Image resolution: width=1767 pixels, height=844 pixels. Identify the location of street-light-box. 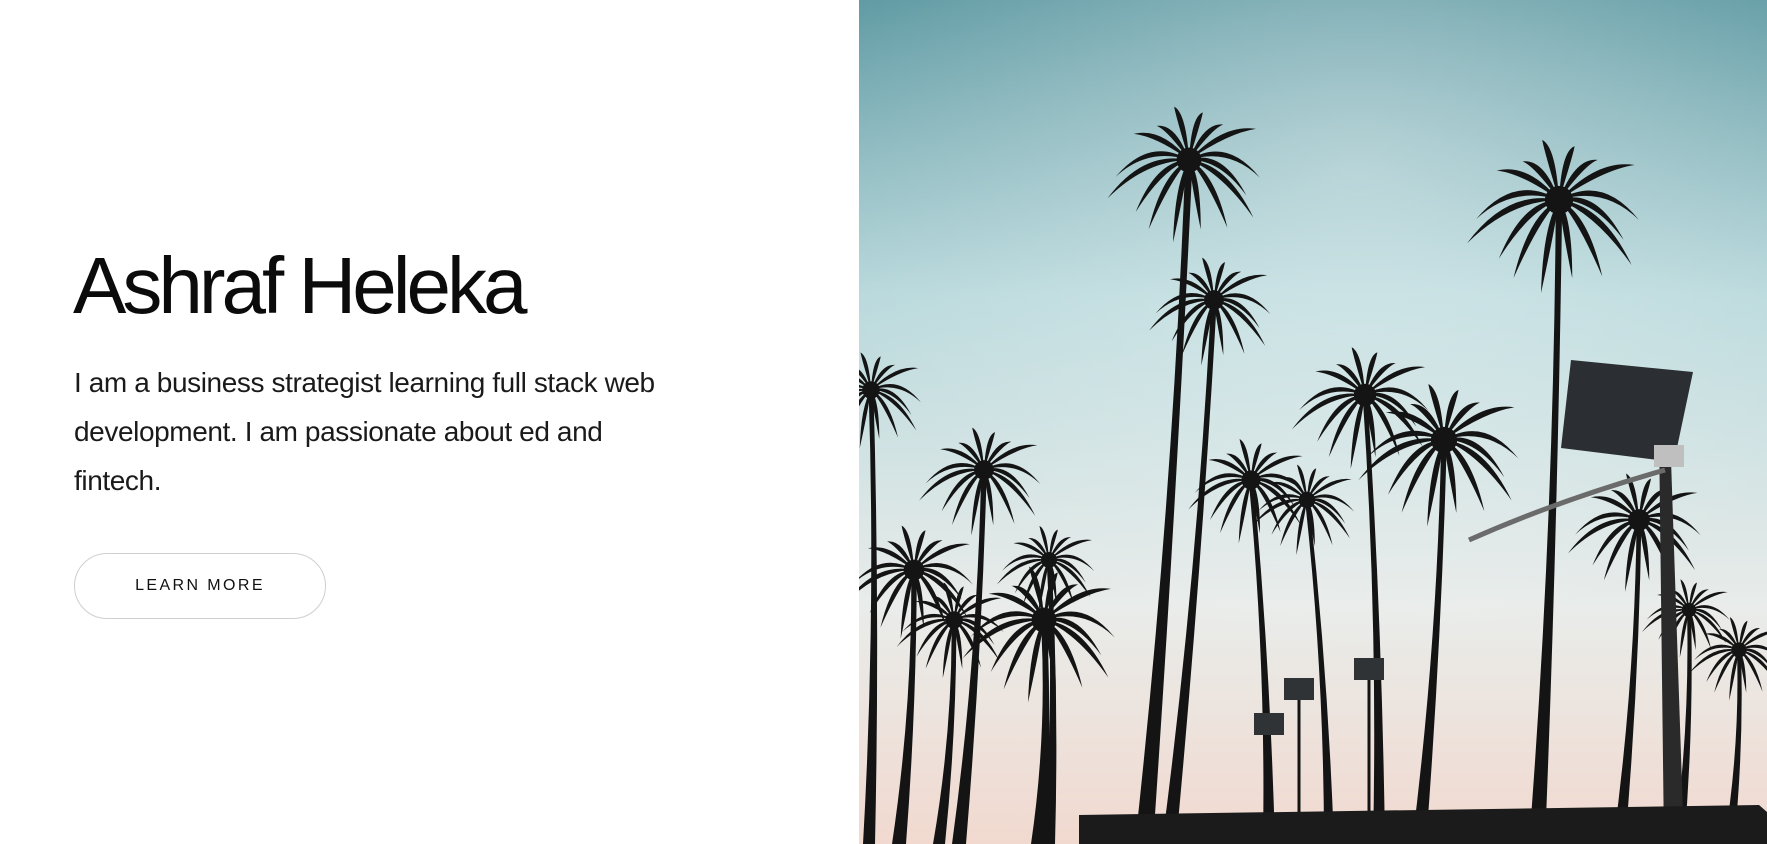
(1669, 456).